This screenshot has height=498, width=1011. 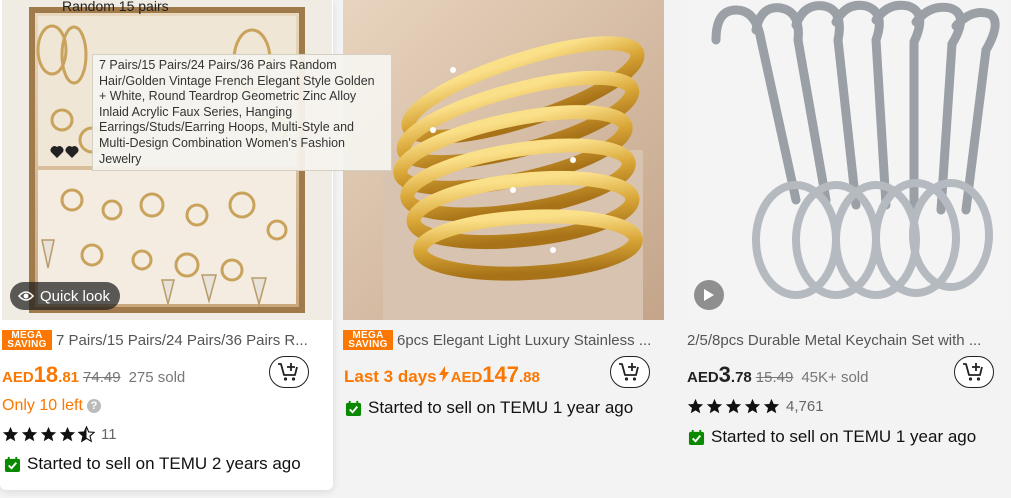 I want to click on price-main: 3, so click(x=724, y=374).